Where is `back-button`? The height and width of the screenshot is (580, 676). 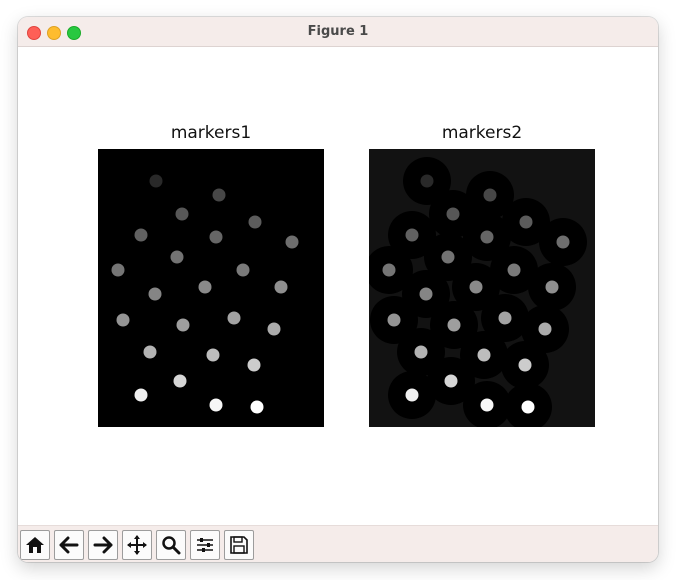
back-button is located at coordinates (69, 545).